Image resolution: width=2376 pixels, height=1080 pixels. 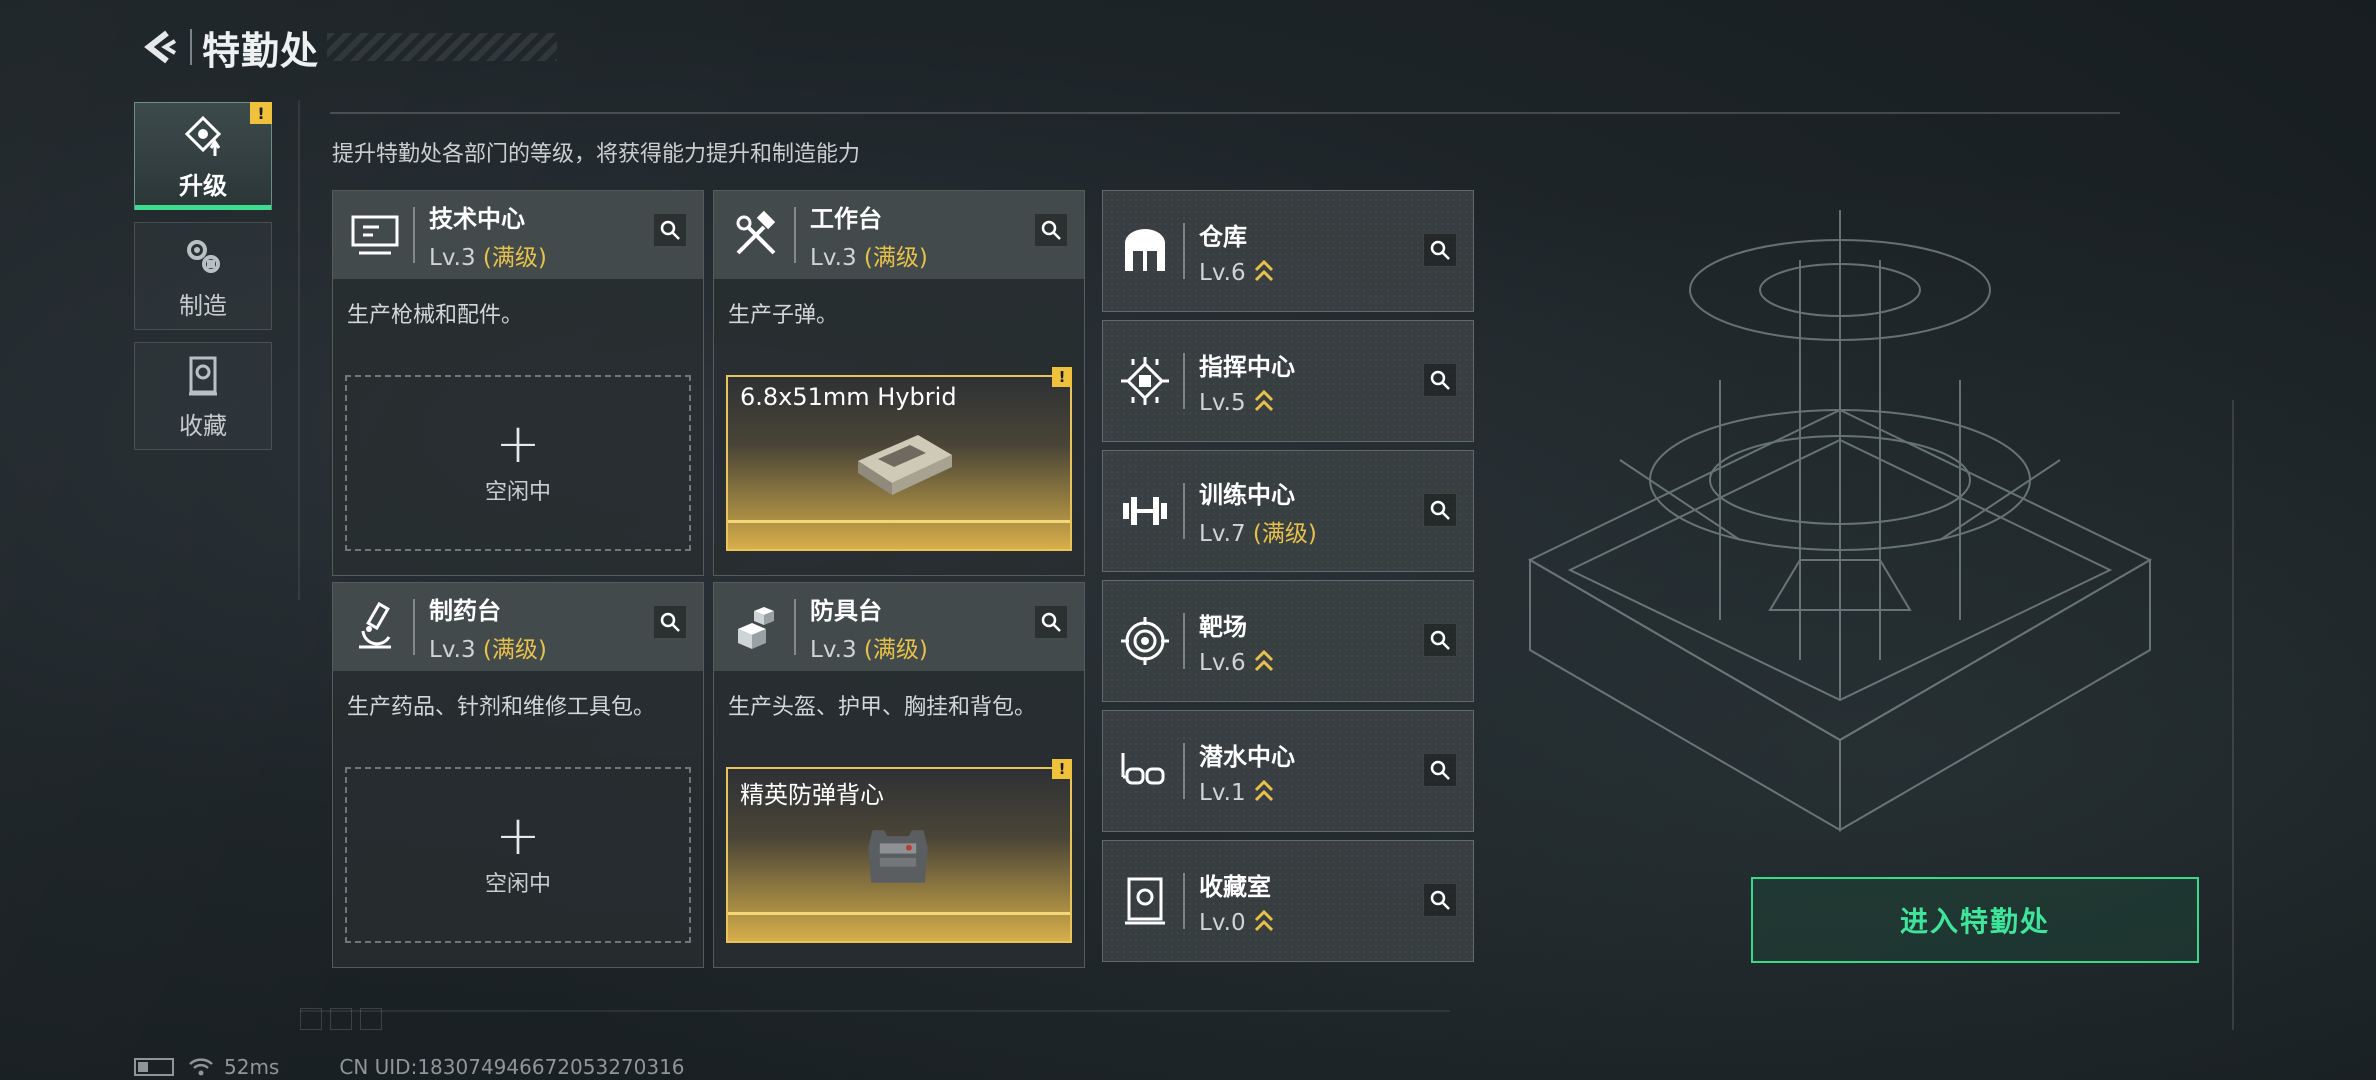 What do you see at coordinates (756, 627) in the screenshot?
I see `boxes-icon` at bounding box center [756, 627].